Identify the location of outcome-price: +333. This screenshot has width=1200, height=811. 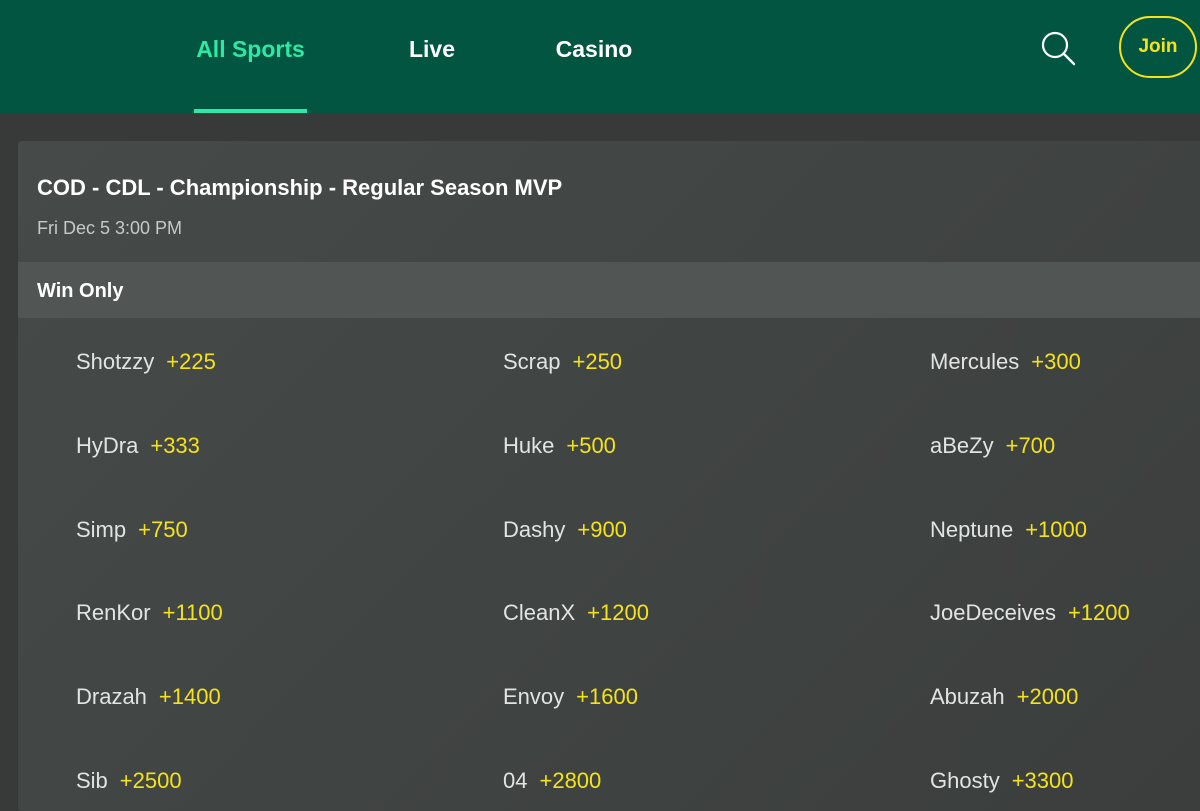
(175, 445).